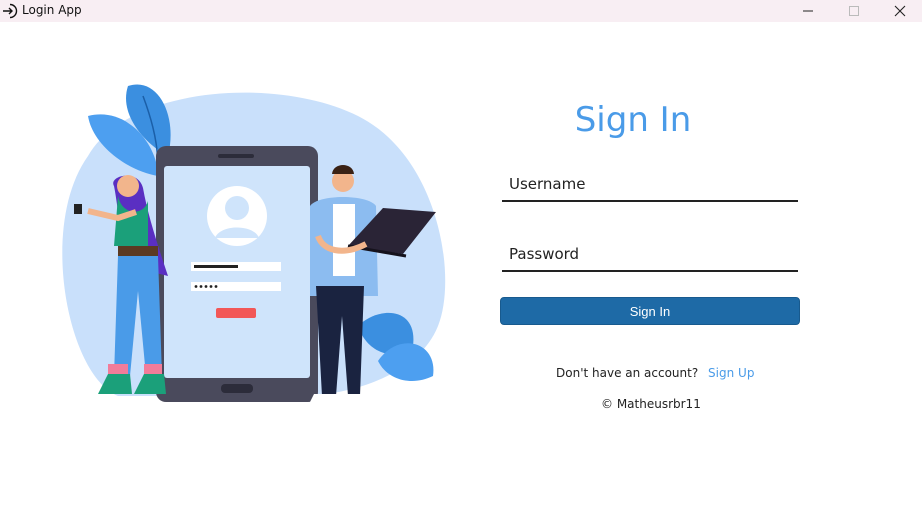 The width and height of the screenshot is (922, 521). I want to click on sign-up-link: Sign Up, so click(731, 373).